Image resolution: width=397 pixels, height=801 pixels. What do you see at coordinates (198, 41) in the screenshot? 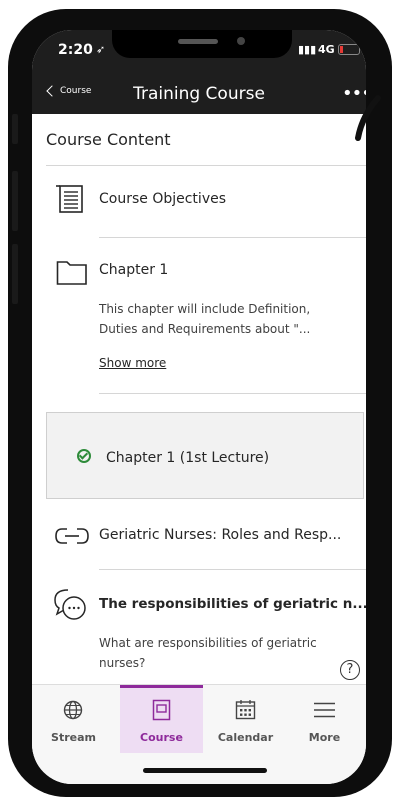
I see `speaker` at bounding box center [198, 41].